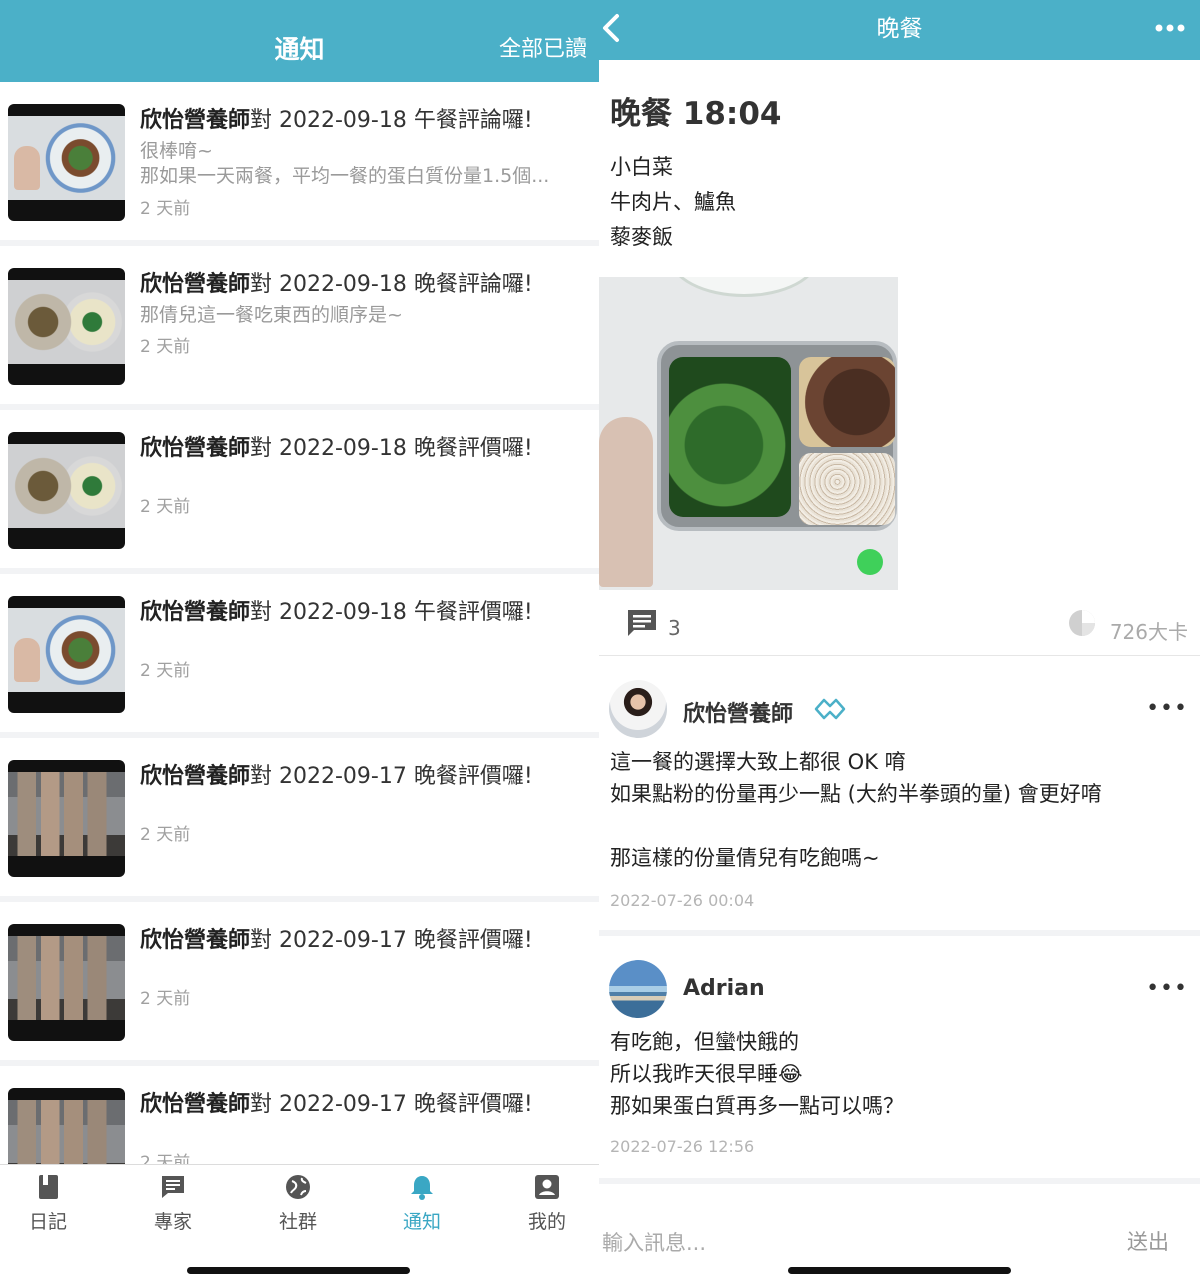  I want to click on meal-food-list: 小白菜 牛肉片、鱸魚 藜麥飯, so click(673, 202).